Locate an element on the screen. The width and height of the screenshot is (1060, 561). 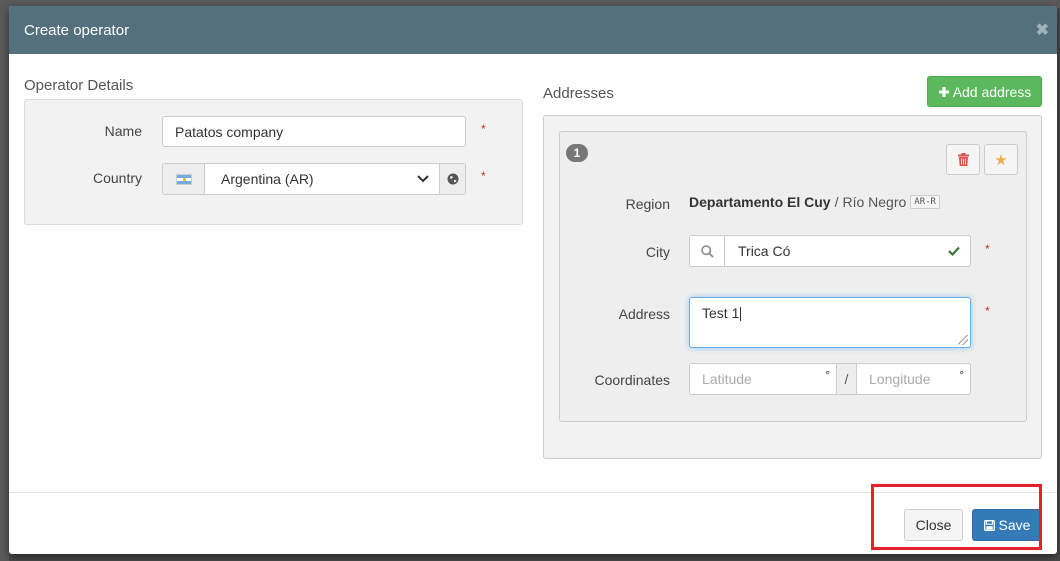
longitude-input: Longitude ° is located at coordinates (913, 379).